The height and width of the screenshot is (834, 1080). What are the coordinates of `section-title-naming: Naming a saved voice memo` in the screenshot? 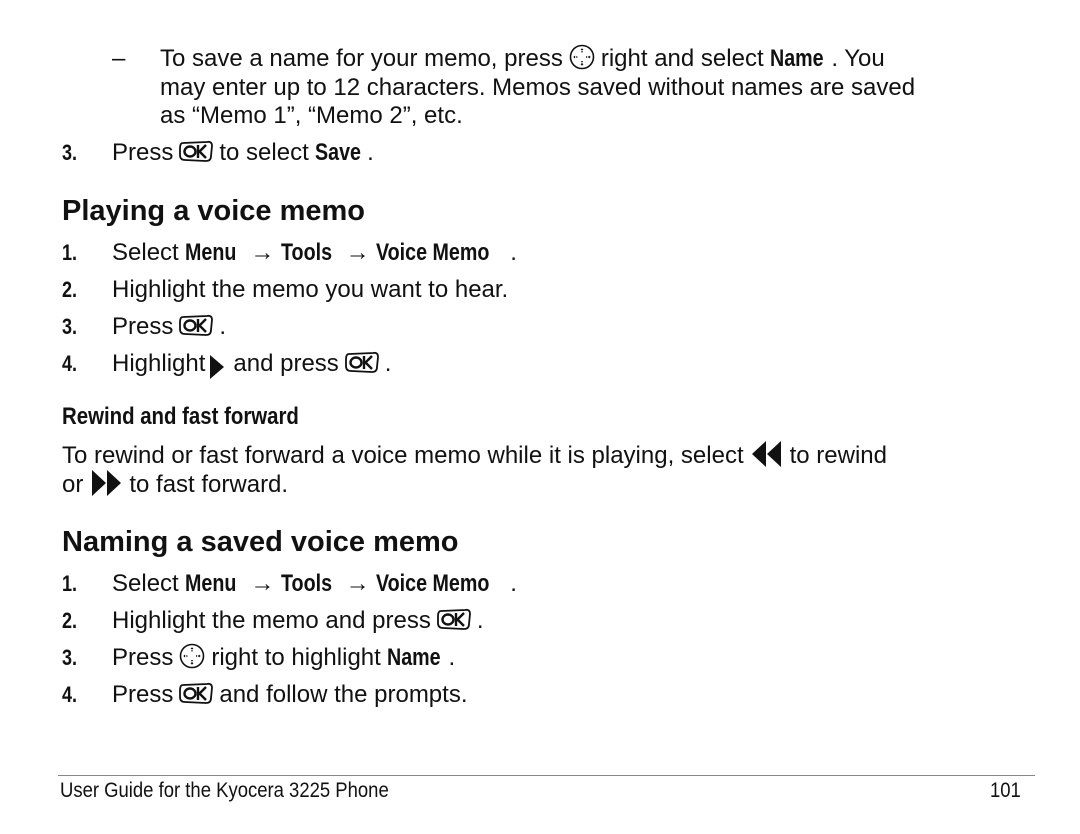 It's located at (260, 542).